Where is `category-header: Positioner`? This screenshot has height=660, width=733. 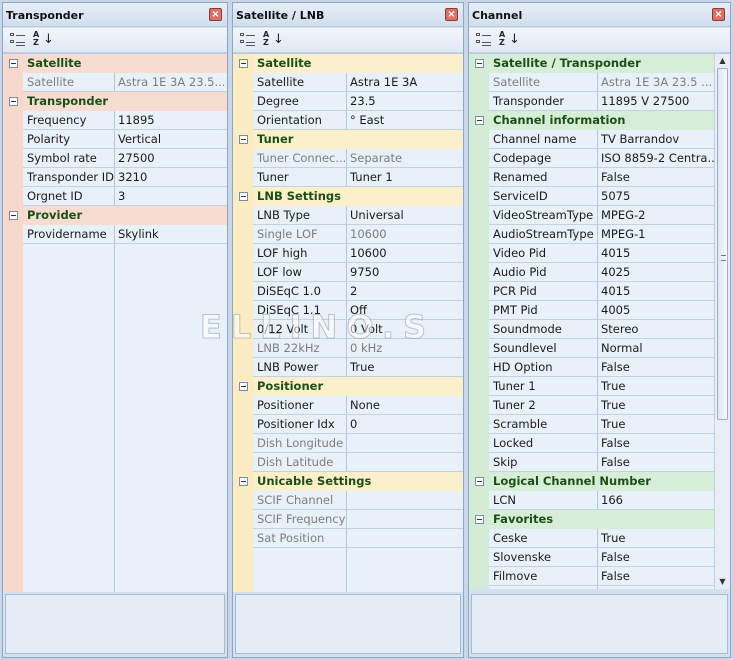 category-header: Positioner is located at coordinates (348, 386).